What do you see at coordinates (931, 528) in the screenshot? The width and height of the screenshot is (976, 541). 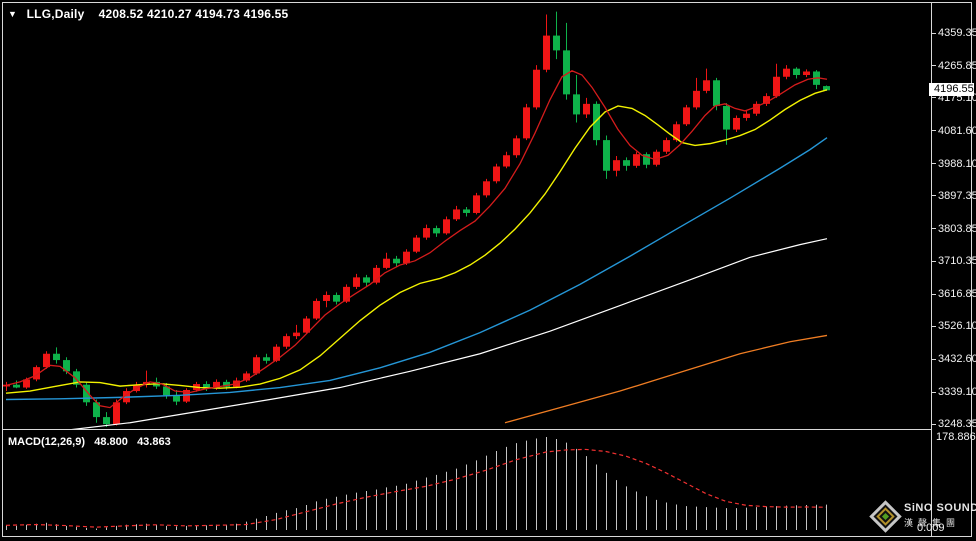 I see `macd-scale-min: 0.009` at bounding box center [931, 528].